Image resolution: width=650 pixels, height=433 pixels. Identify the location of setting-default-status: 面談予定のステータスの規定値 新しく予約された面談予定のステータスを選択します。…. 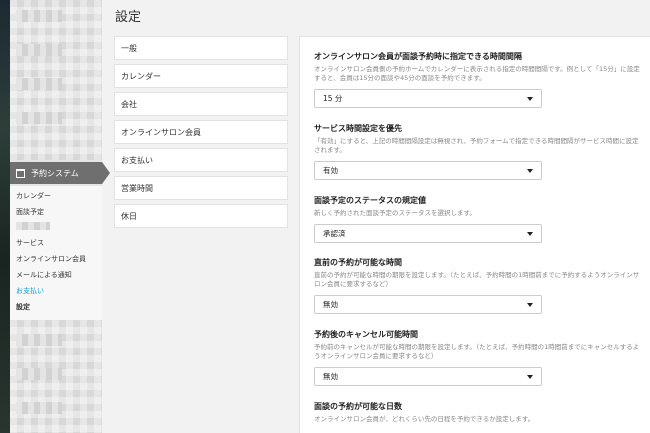
(479, 219).